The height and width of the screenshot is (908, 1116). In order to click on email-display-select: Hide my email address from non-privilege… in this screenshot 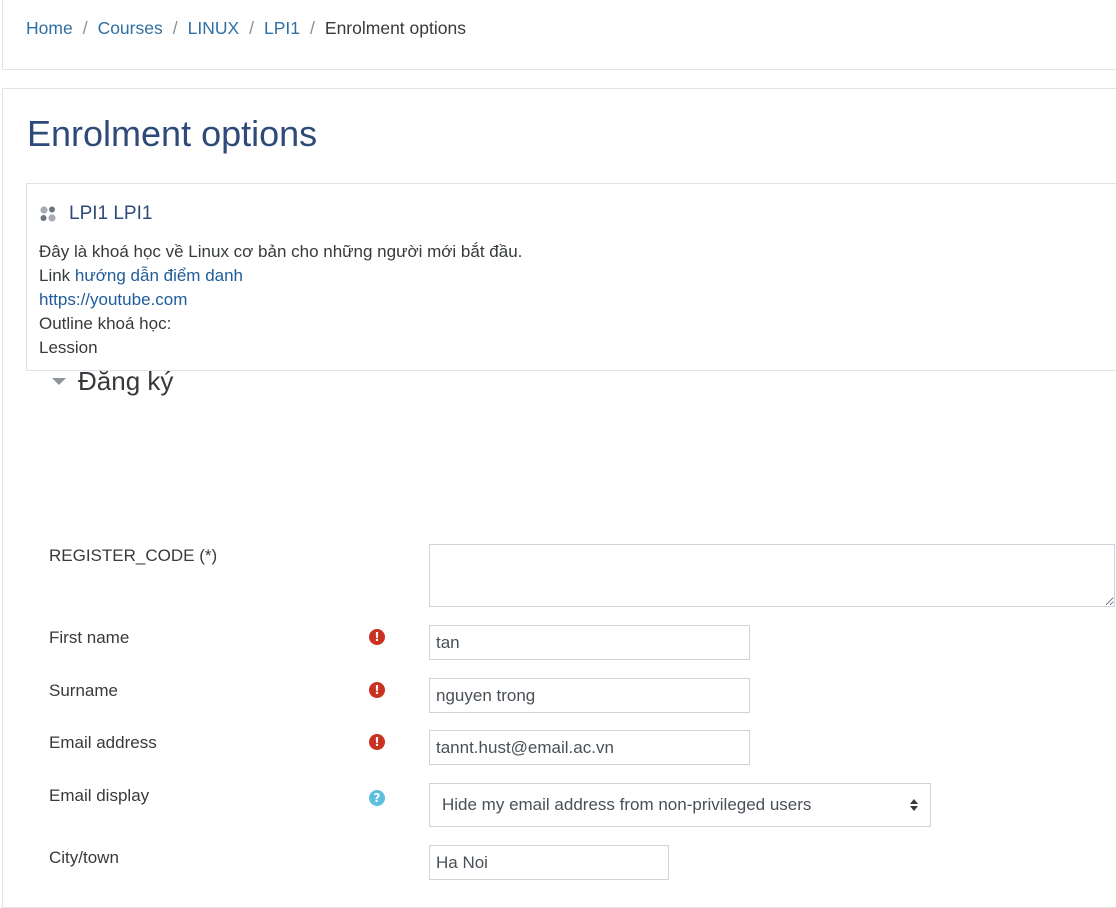, I will do `click(680, 805)`.